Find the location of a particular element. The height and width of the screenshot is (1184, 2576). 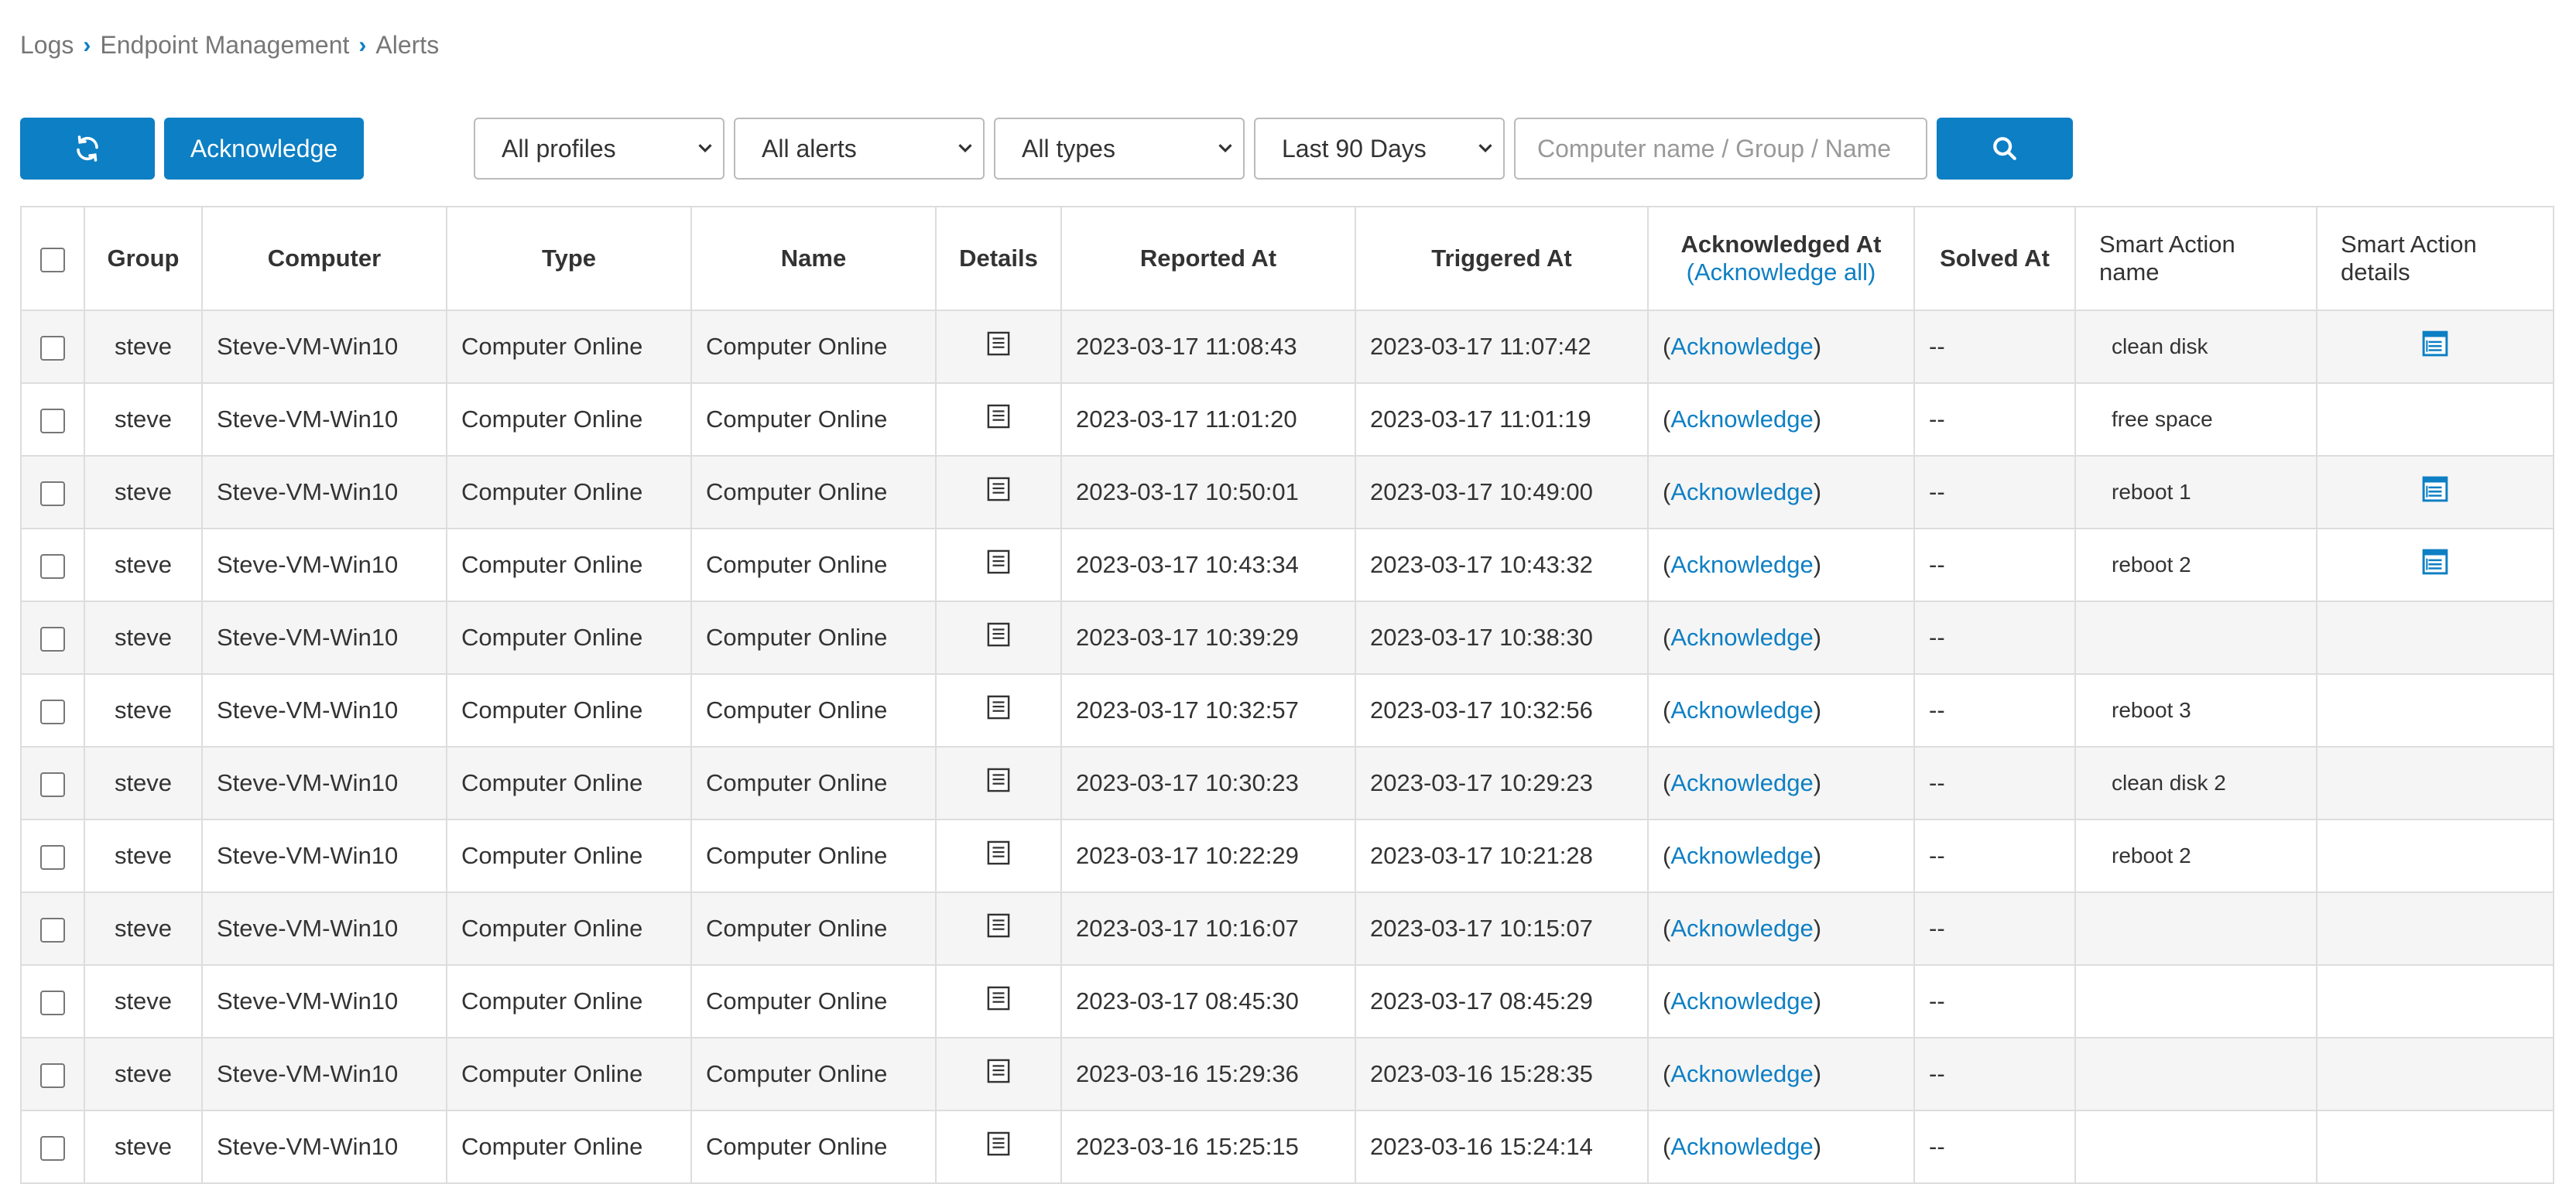

breadcrumb-logs: Logs is located at coordinates (47, 46).